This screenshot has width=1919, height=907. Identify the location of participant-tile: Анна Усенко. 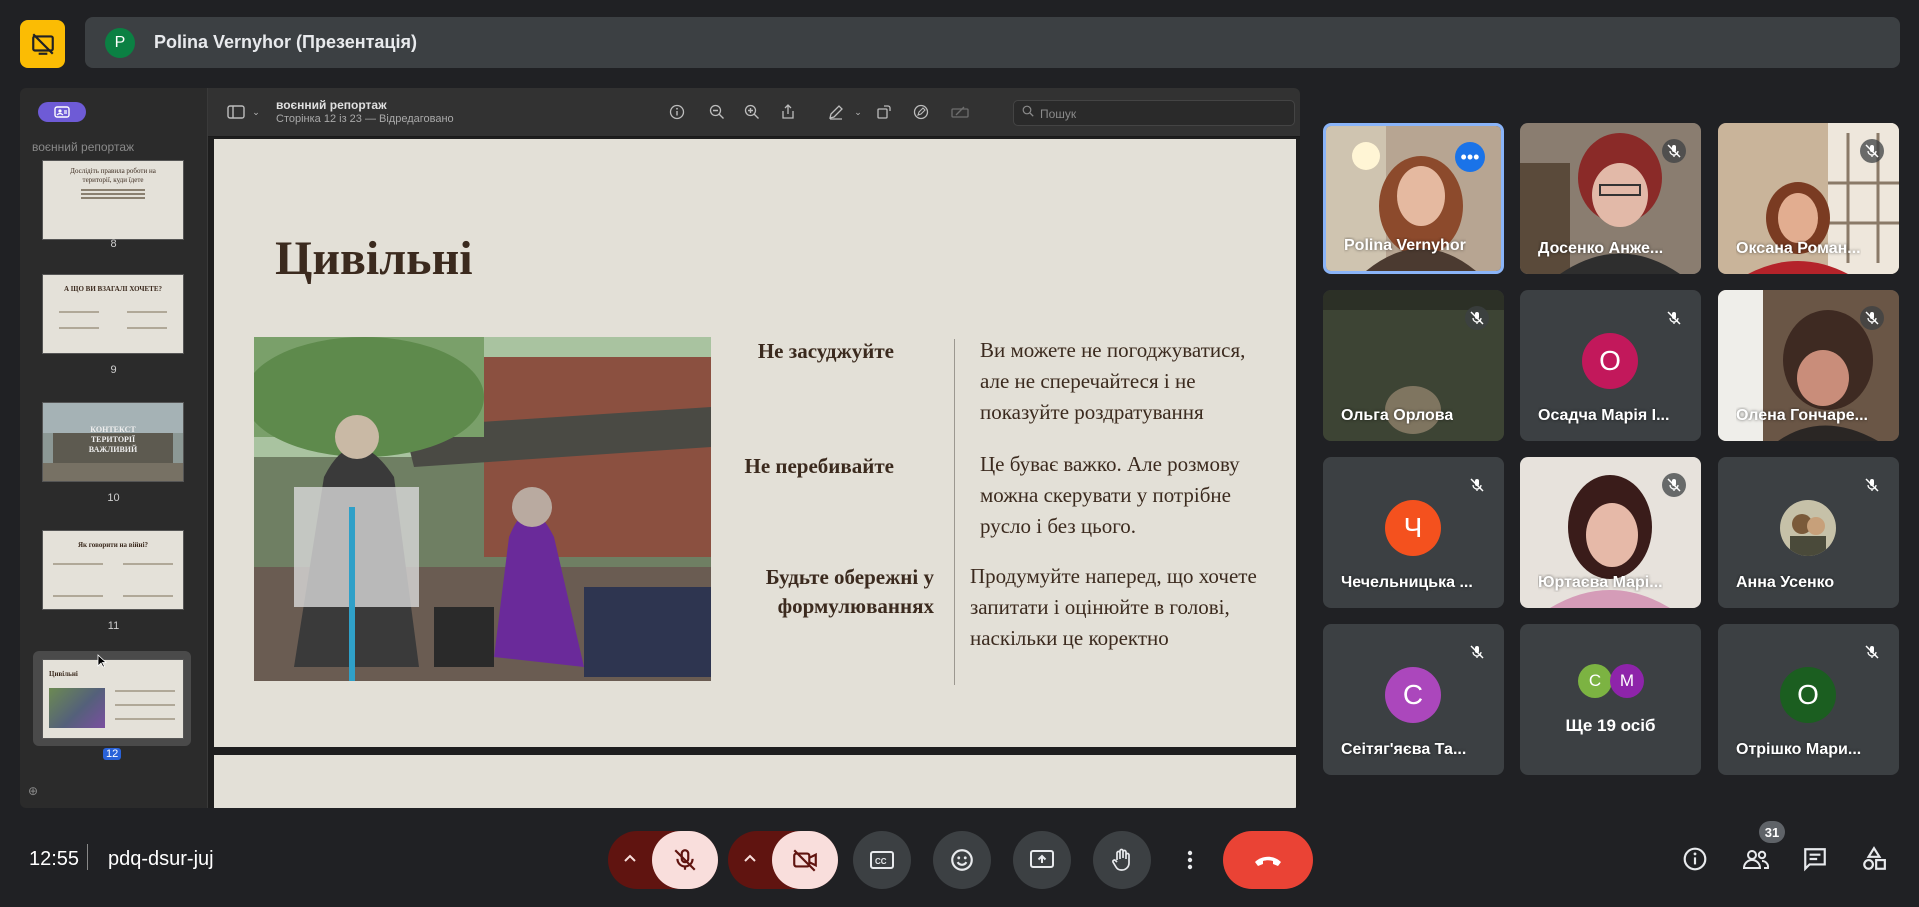
(1808, 532).